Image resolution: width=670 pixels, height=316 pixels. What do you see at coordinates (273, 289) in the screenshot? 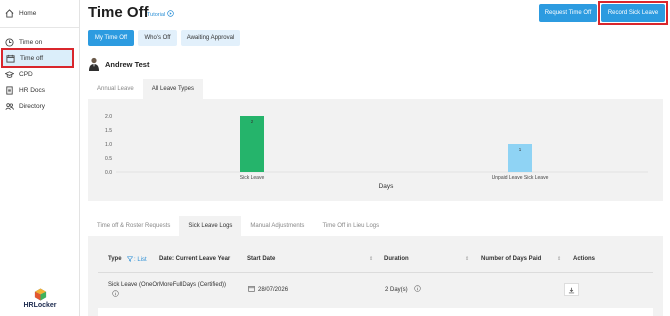
I see `start-date-value: 28/07/2026` at bounding box center [273, 289].